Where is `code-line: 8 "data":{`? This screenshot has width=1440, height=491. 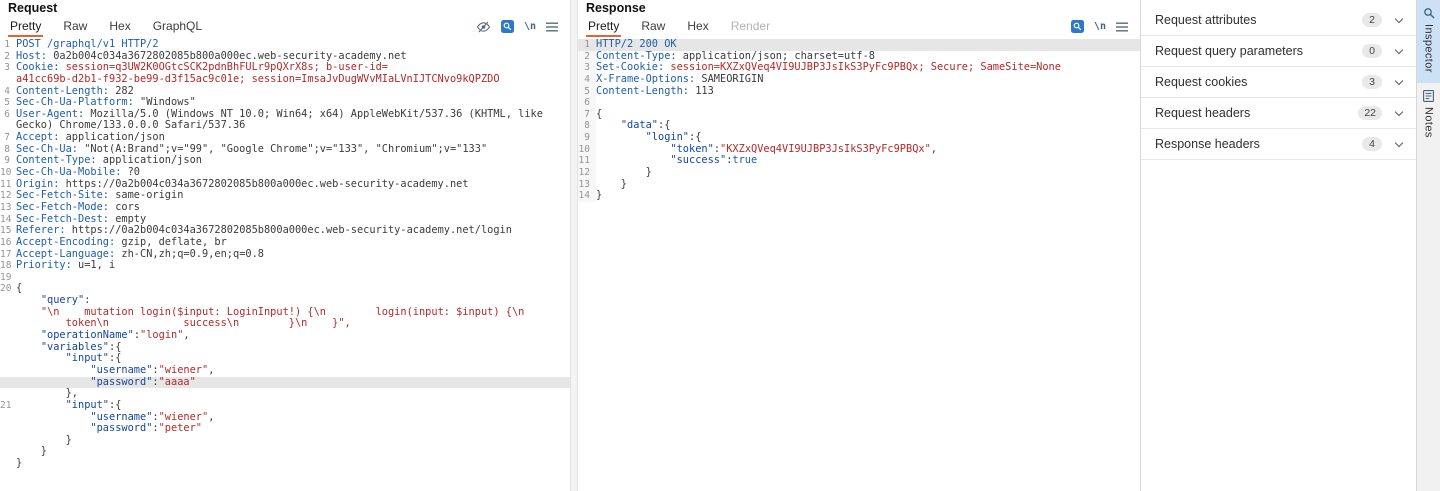
code-line: 8 "data":{ is located at coordinates (859, 126).